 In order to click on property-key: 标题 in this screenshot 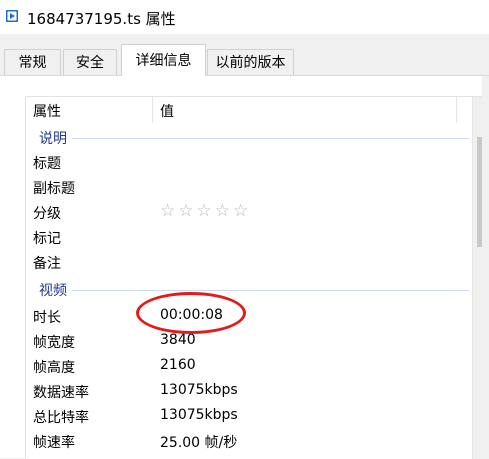, I will do `click(47, 164)`.